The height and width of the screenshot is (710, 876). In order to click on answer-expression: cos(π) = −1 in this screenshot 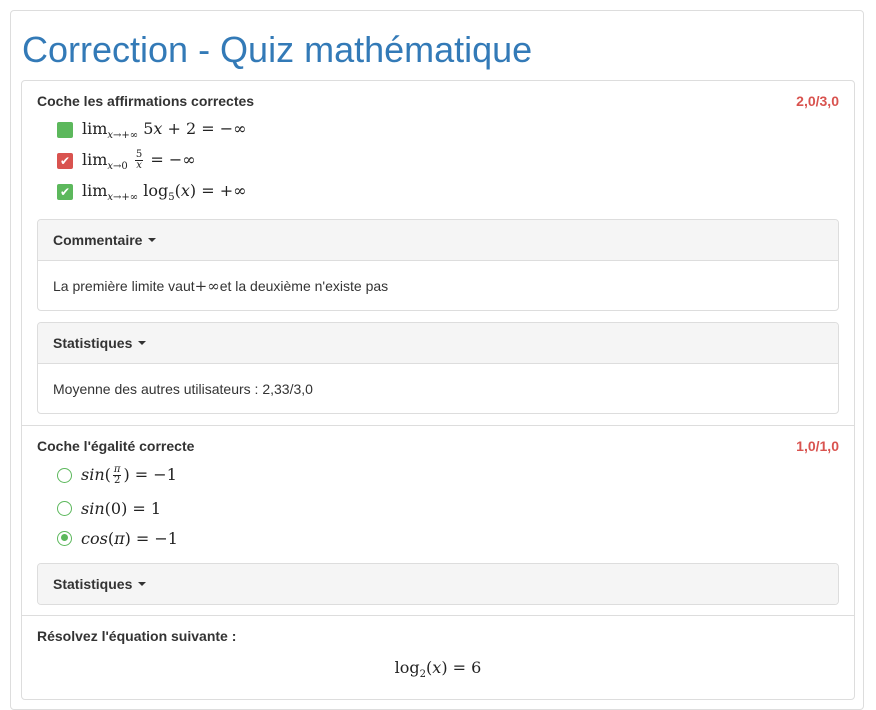, I will do `click(129, 538)`.